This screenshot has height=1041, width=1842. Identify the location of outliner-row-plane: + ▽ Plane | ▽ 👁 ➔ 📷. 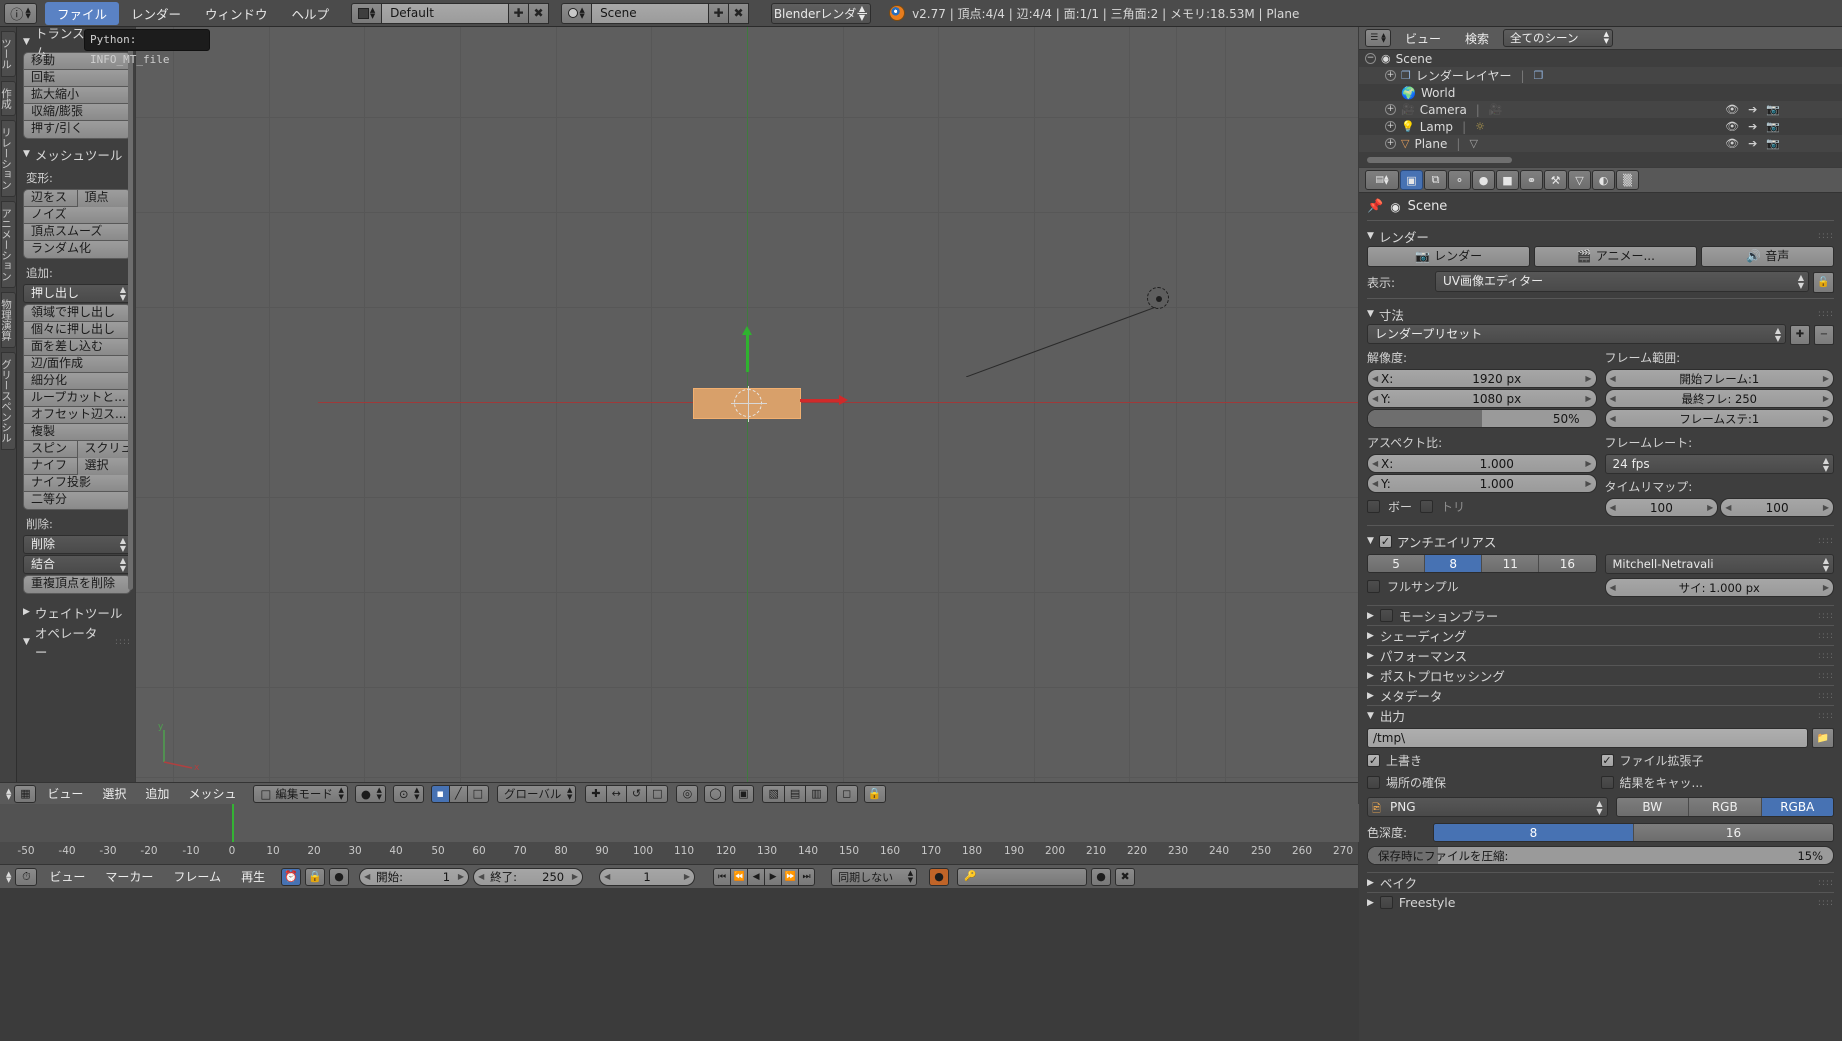
(1600, 143).